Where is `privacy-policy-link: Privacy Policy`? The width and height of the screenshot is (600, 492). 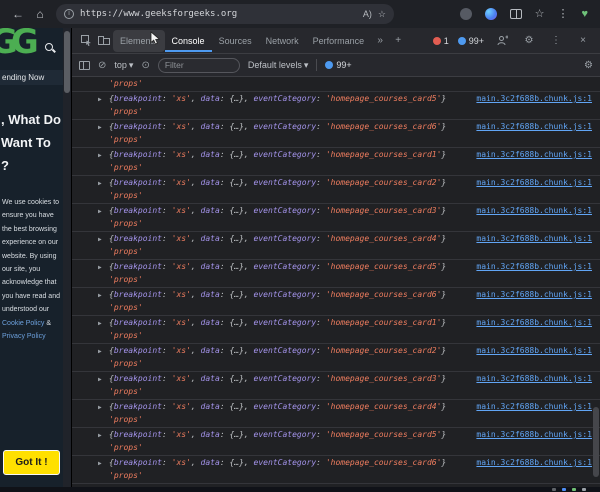
privacy-policy-link: Privacy Policy is located at coordinates (24, 336).